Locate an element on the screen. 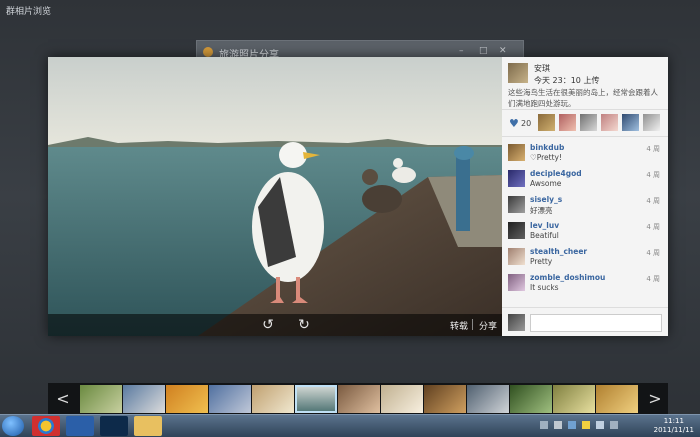 The width and height of the screenshot is (700, 437). system-clock: 11:11 2011/11/11 is located at coordinates (674, 426).